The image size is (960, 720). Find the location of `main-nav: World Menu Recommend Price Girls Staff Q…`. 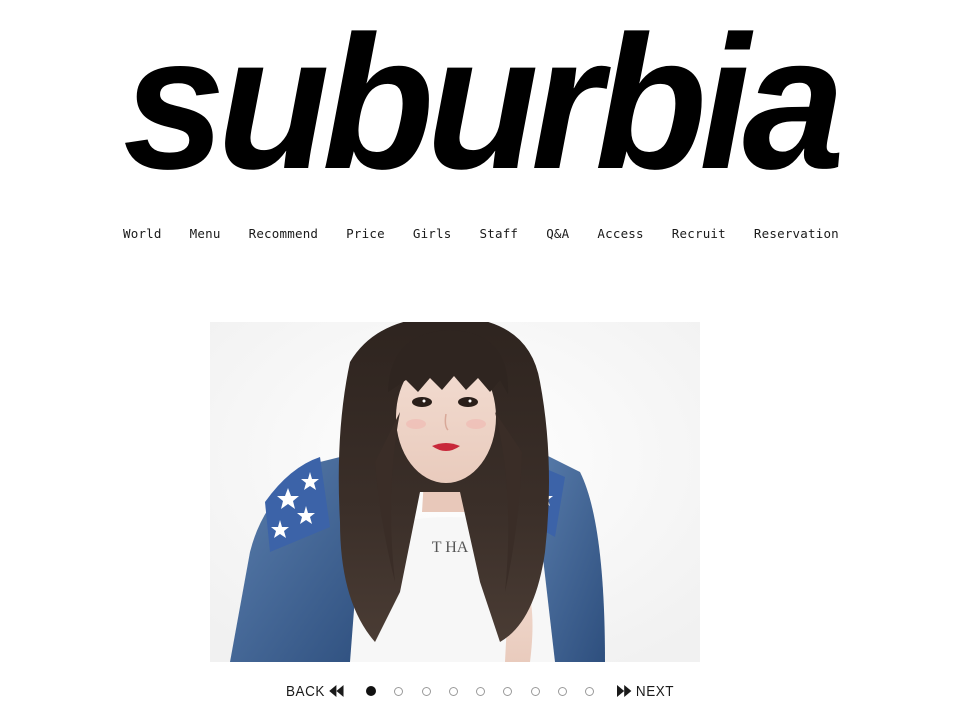

main-nav: World Menu Recommend Price Girls Staff Q… is located at coordinates (481, 233).